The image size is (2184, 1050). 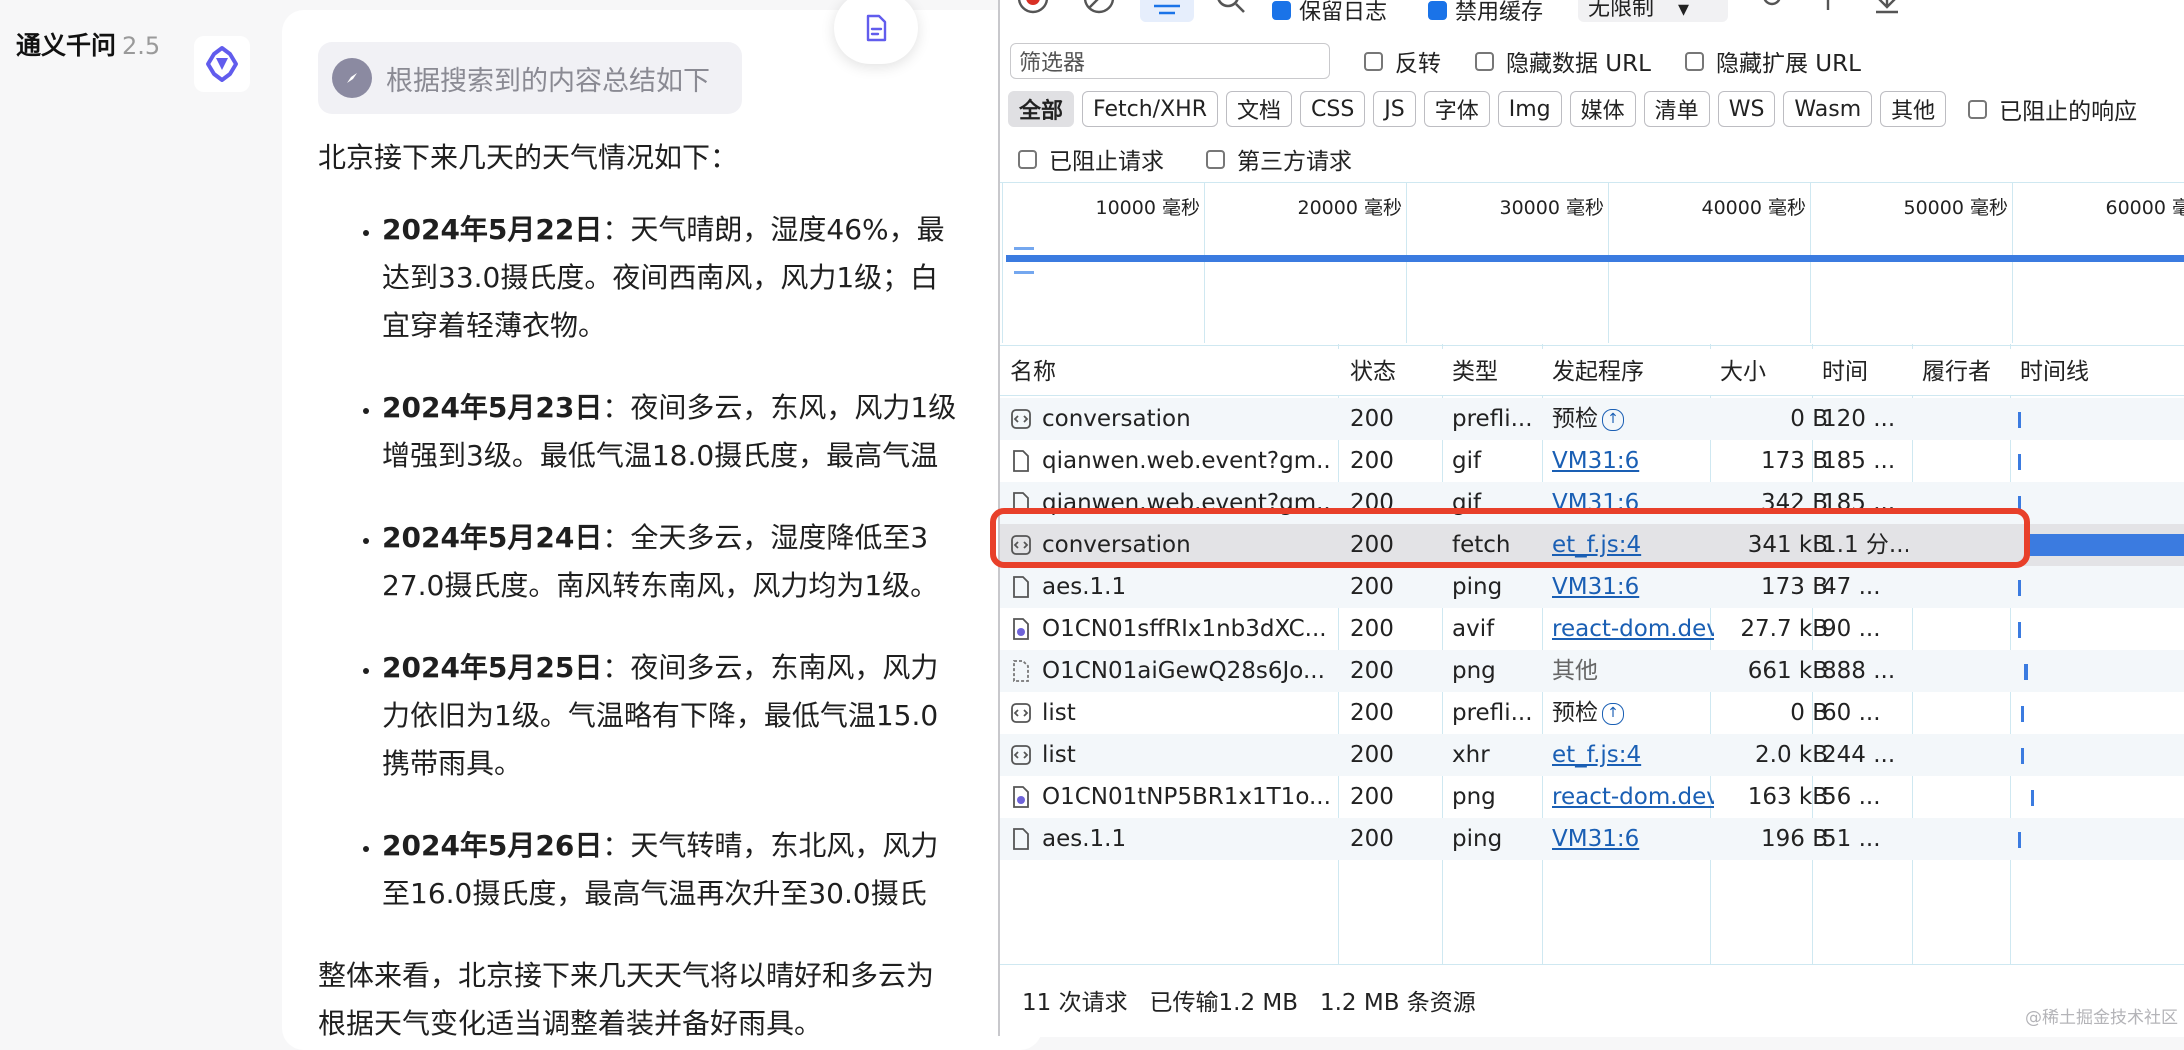 I want to click on type-filter-all: 全部, so click(x=1041, y=109).